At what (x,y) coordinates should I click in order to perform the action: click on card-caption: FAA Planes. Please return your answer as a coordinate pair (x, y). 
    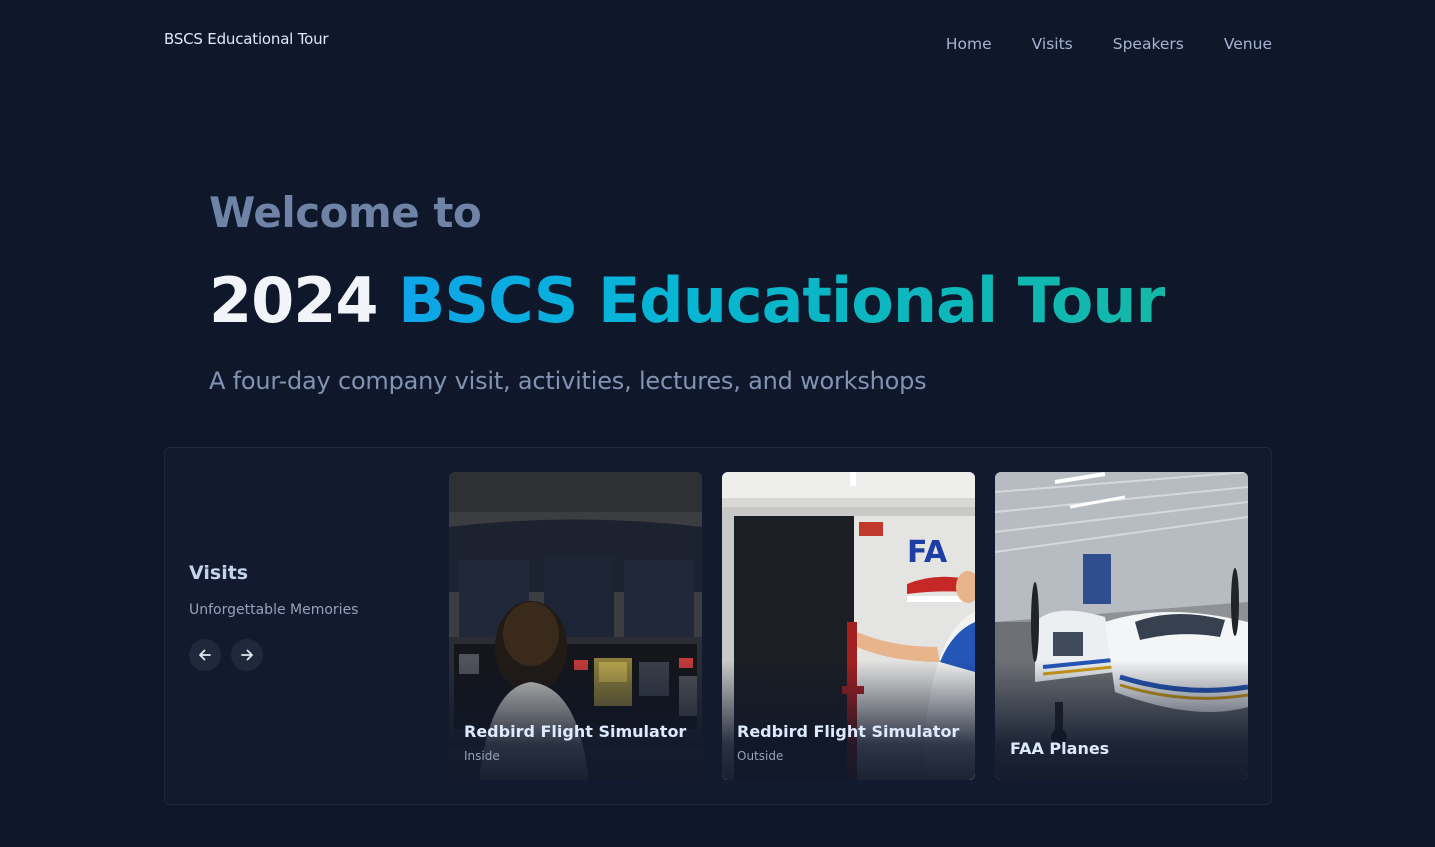
    Looking at the image, I should click on (1059, 748).